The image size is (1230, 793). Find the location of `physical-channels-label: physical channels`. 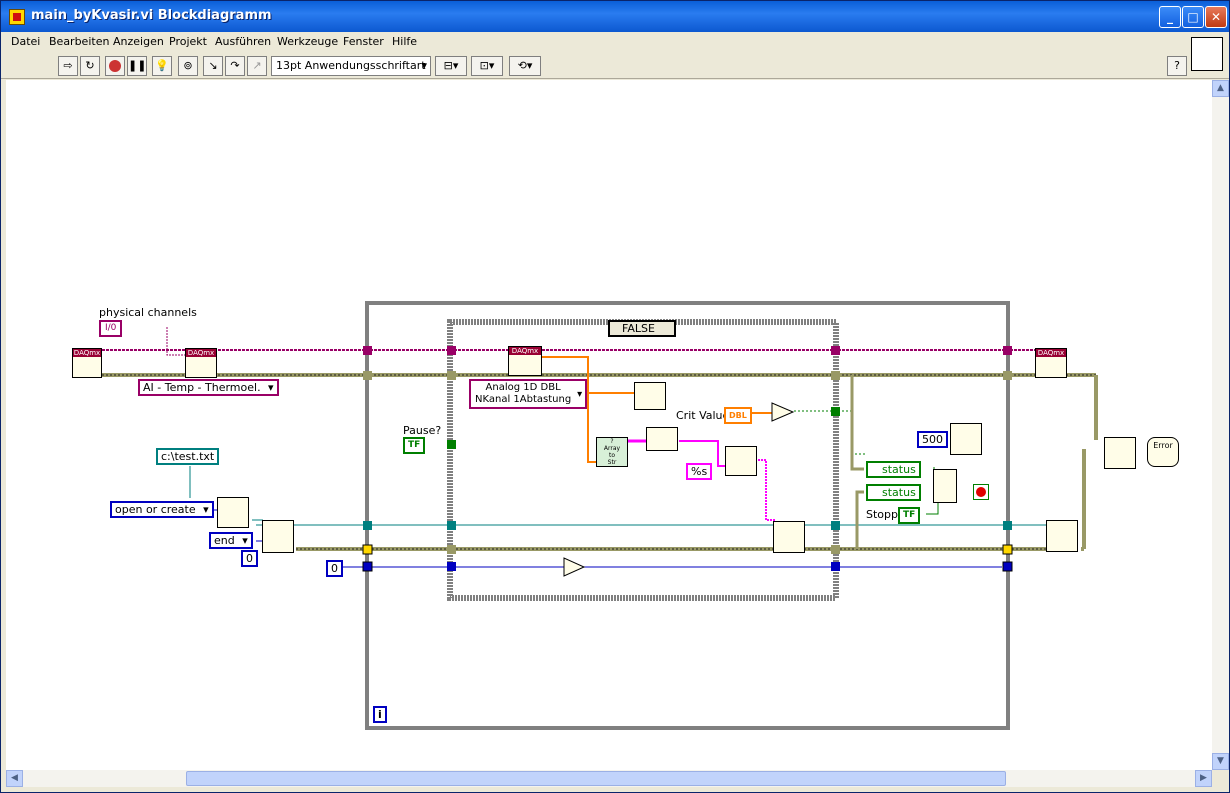

physical-channels-label: physical channels is located at coordinates (148, 312).